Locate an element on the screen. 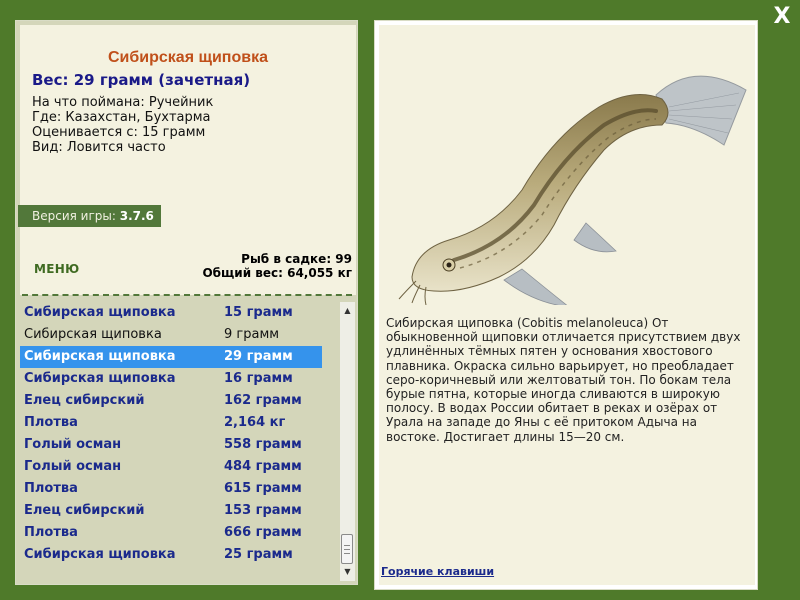  list-item-weight: 9 грамм is located at coordinates (252, 334).